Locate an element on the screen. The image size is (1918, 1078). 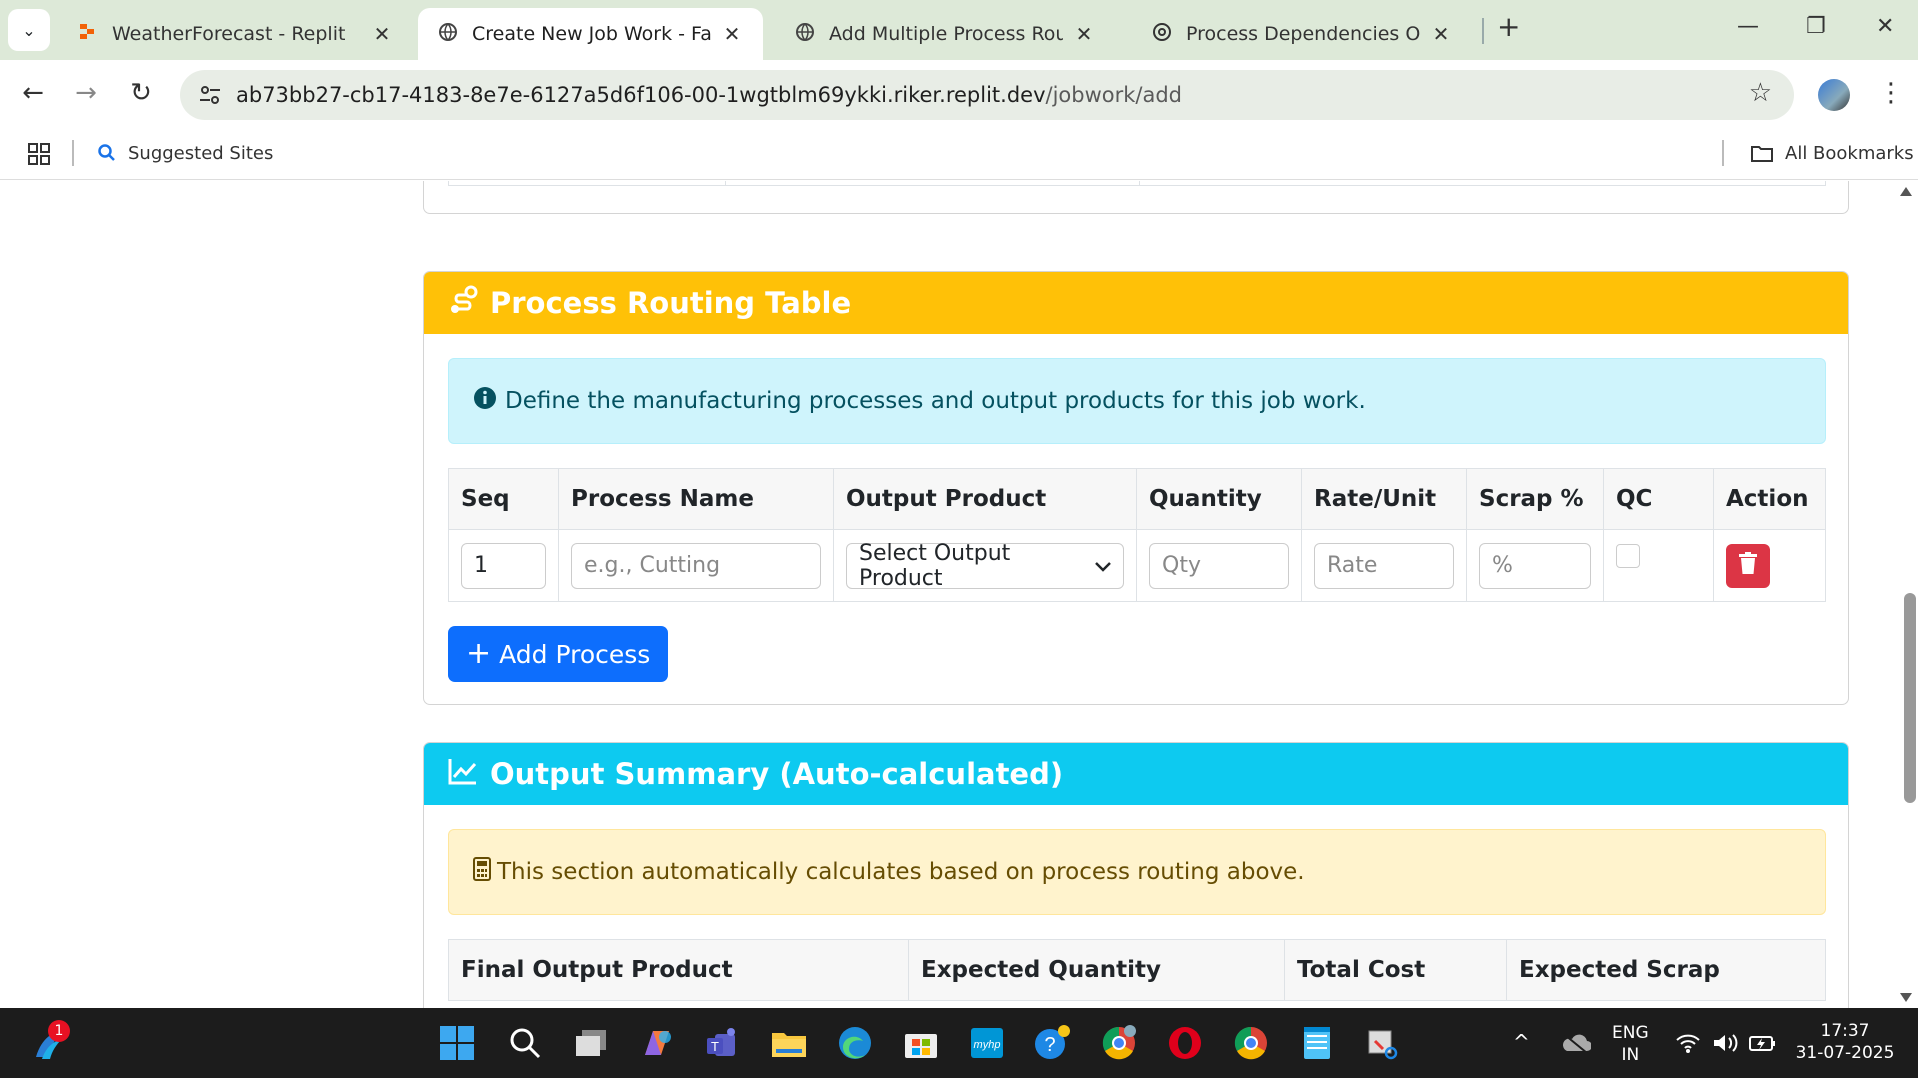
col-action: Action is located at coordinates (1769, 499).